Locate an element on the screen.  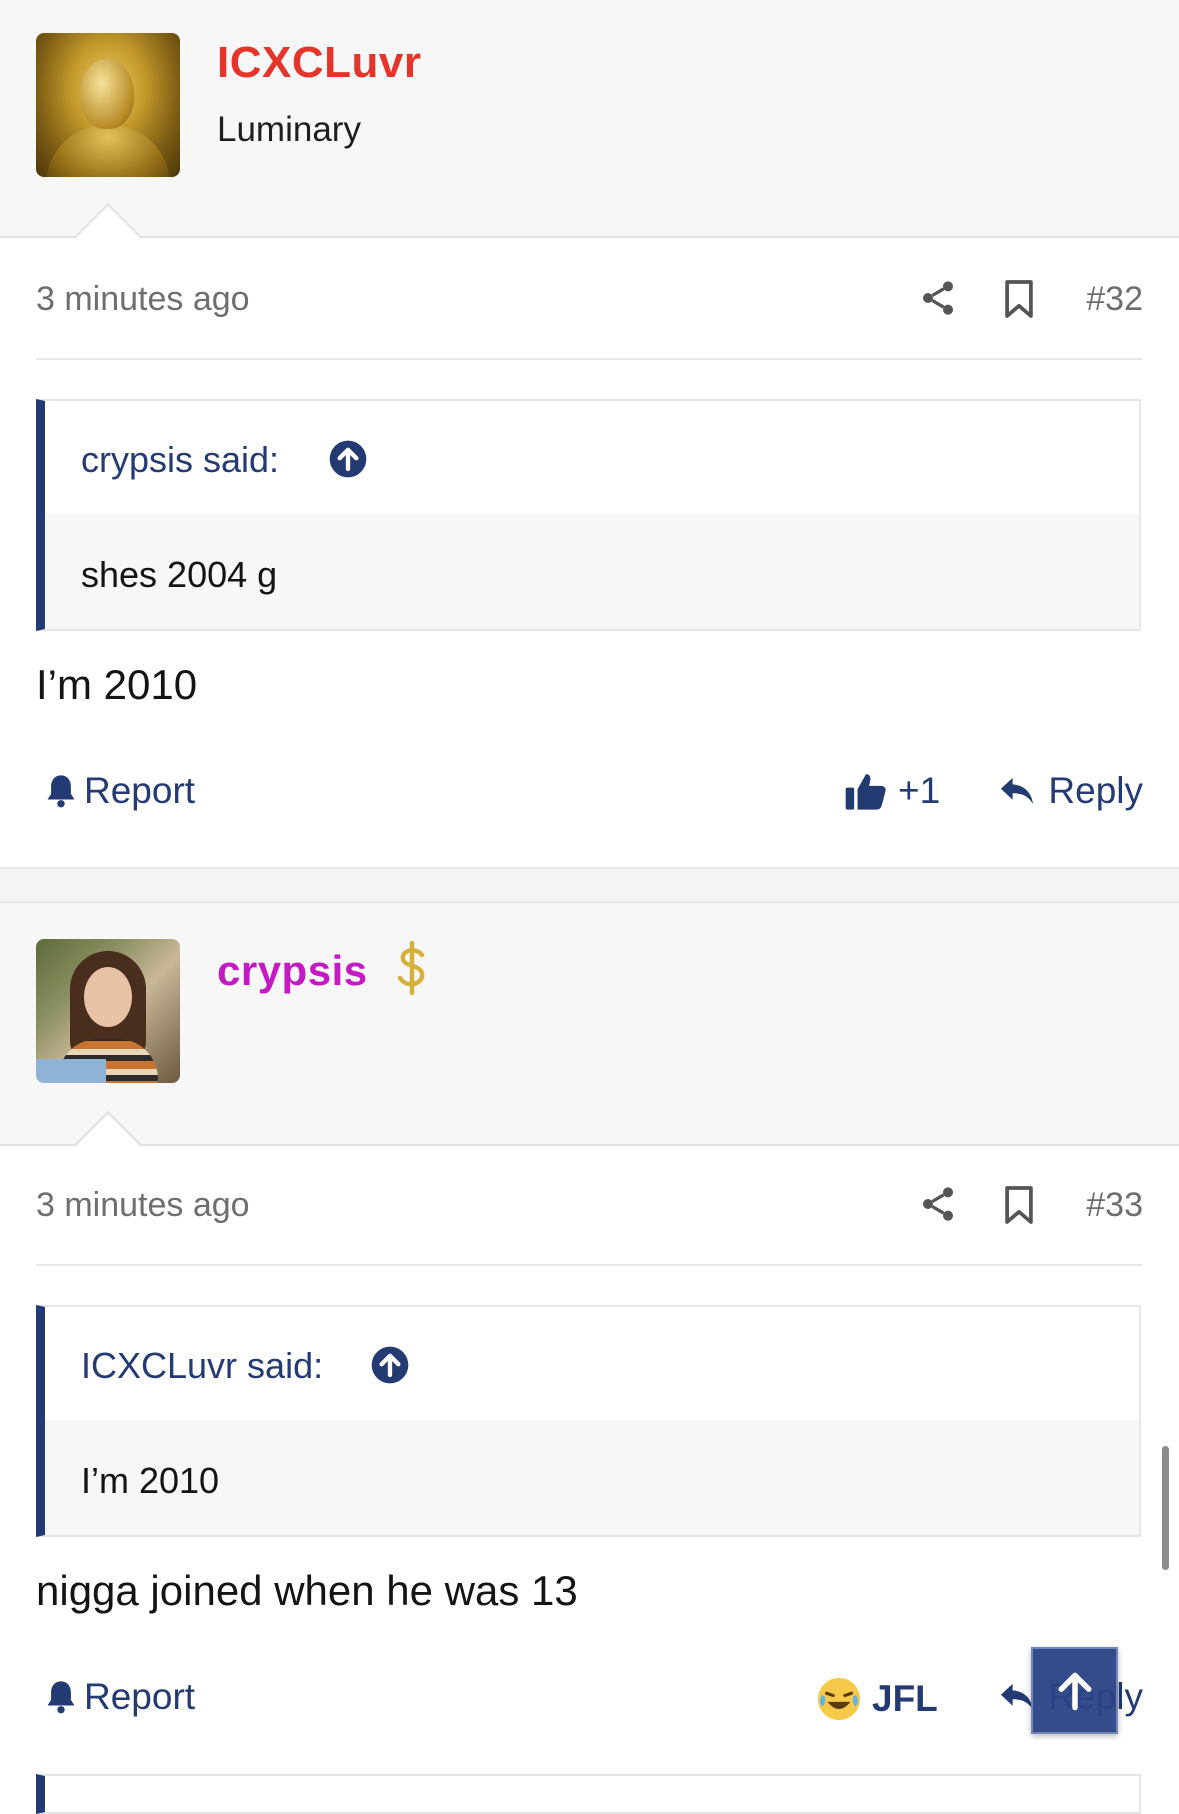
dollar-sign-icon is located at coordinates (411, 968).